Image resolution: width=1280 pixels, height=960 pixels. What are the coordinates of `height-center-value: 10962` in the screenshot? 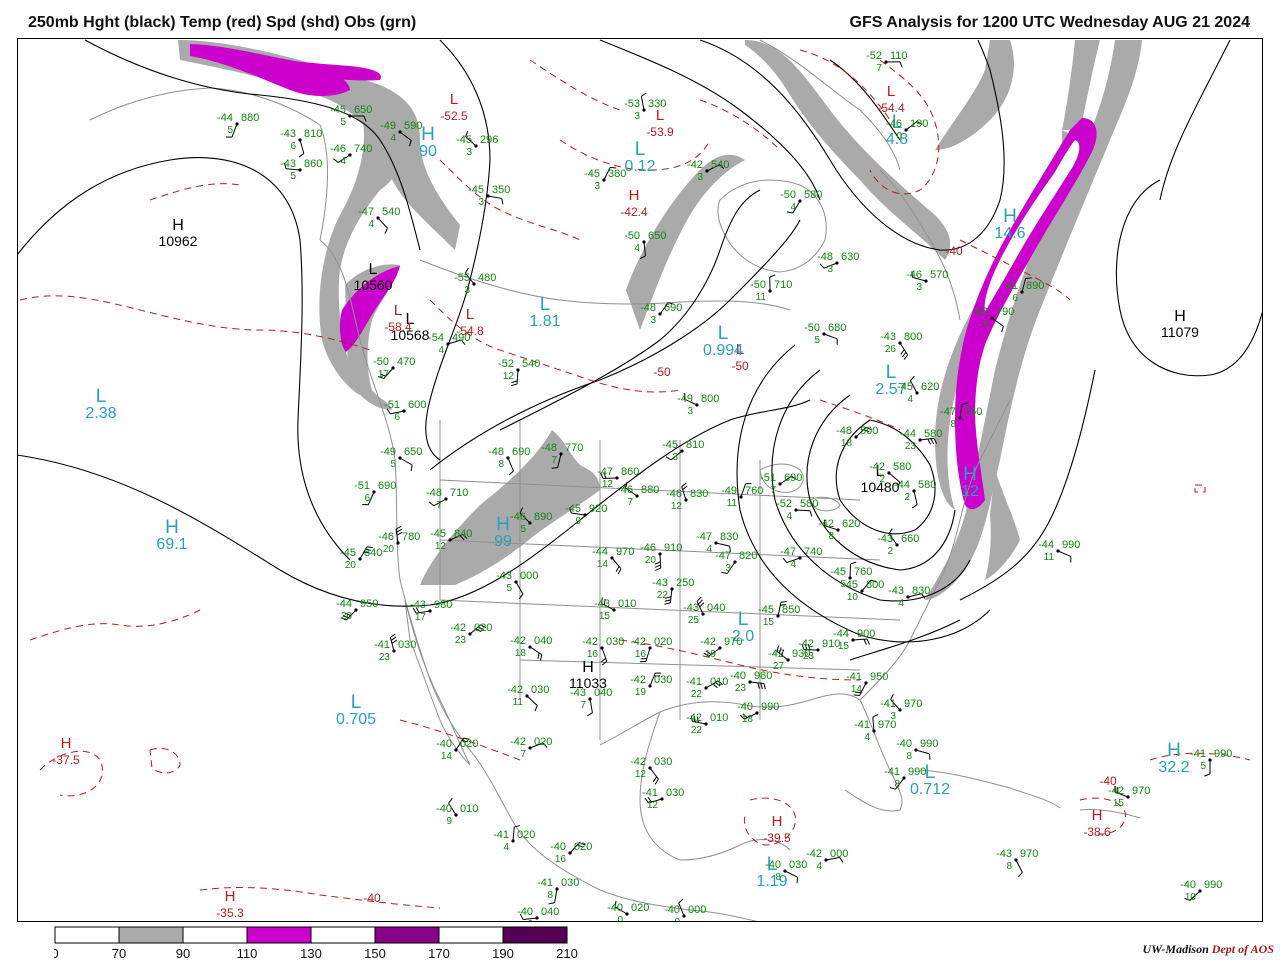 It's located at (178, 241).